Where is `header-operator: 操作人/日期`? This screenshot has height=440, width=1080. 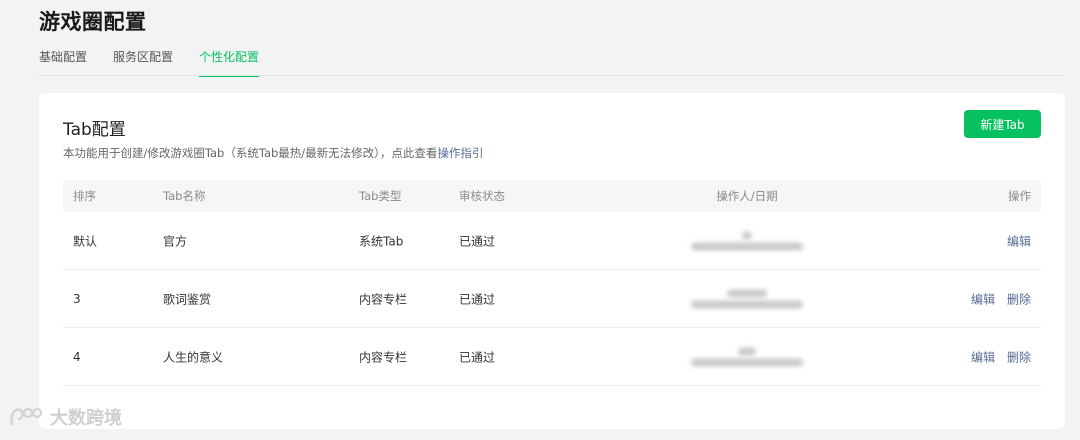
header-operator: 操作人/日期 is located at coordinates (747, 196).